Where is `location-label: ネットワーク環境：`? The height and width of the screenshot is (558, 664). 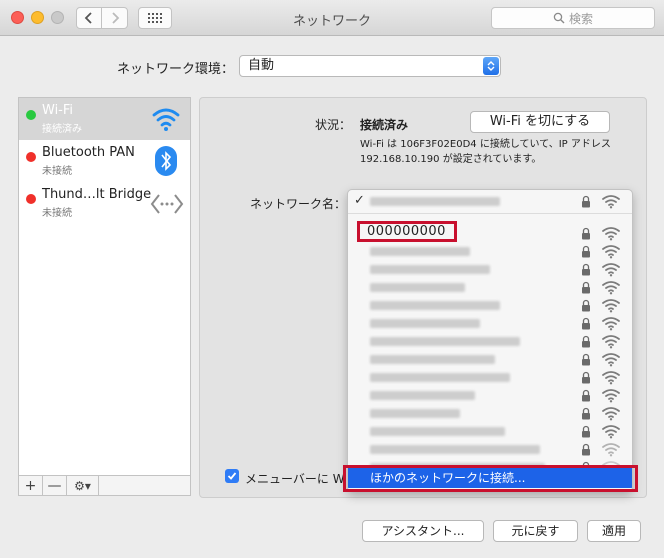
location-label: ネットワーク環境： is located at coordinates (176, 69).